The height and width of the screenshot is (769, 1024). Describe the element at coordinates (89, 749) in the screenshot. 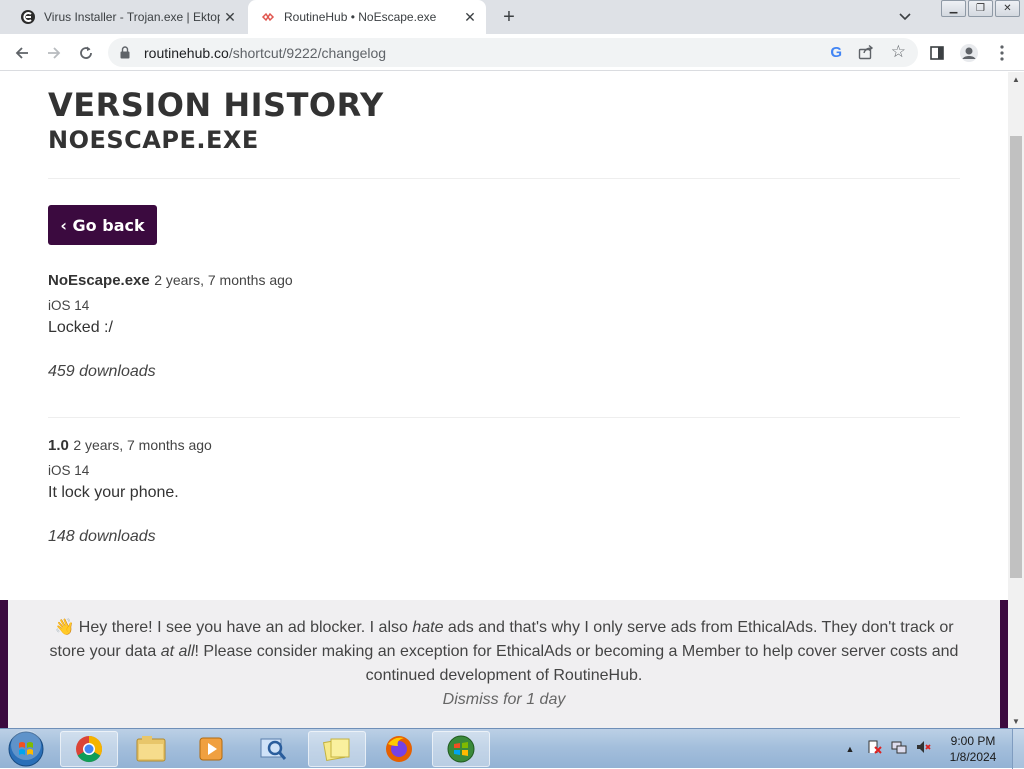

I see `chrome-icon` at that location.